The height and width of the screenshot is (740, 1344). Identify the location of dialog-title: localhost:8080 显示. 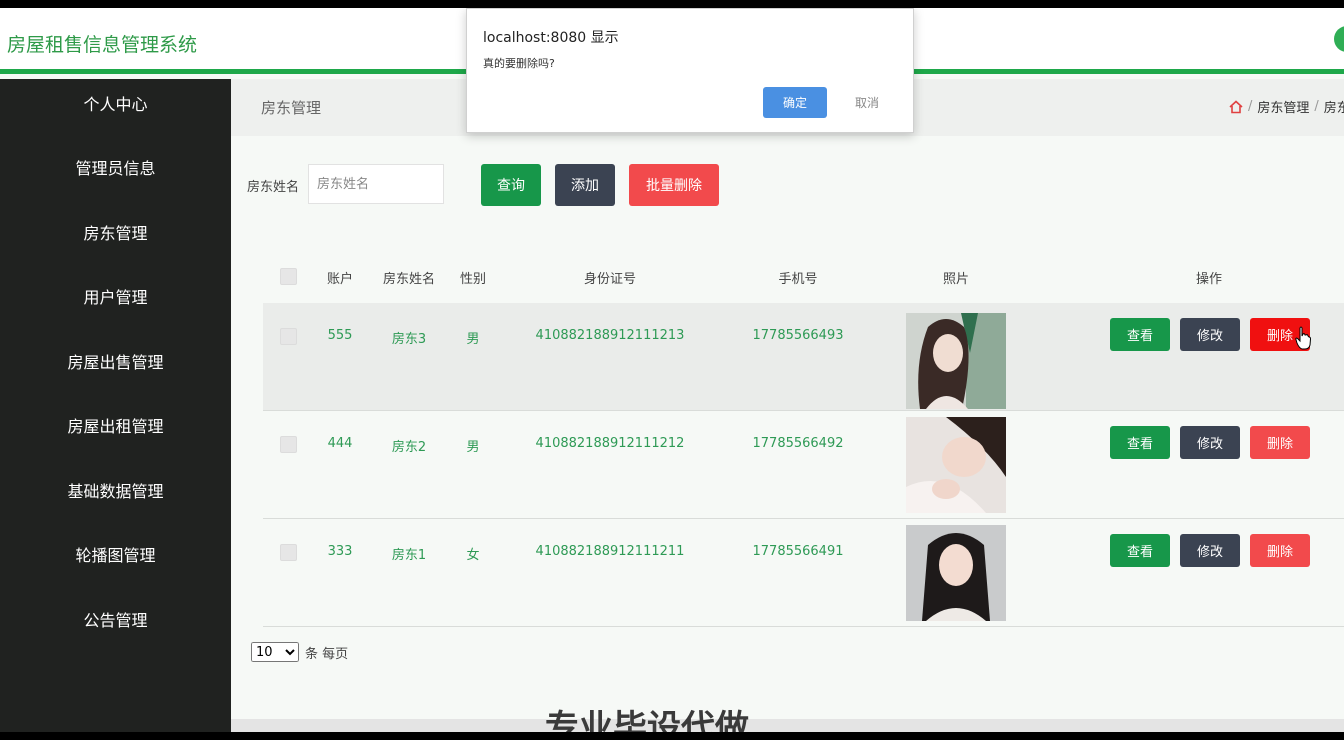
(551, 38).